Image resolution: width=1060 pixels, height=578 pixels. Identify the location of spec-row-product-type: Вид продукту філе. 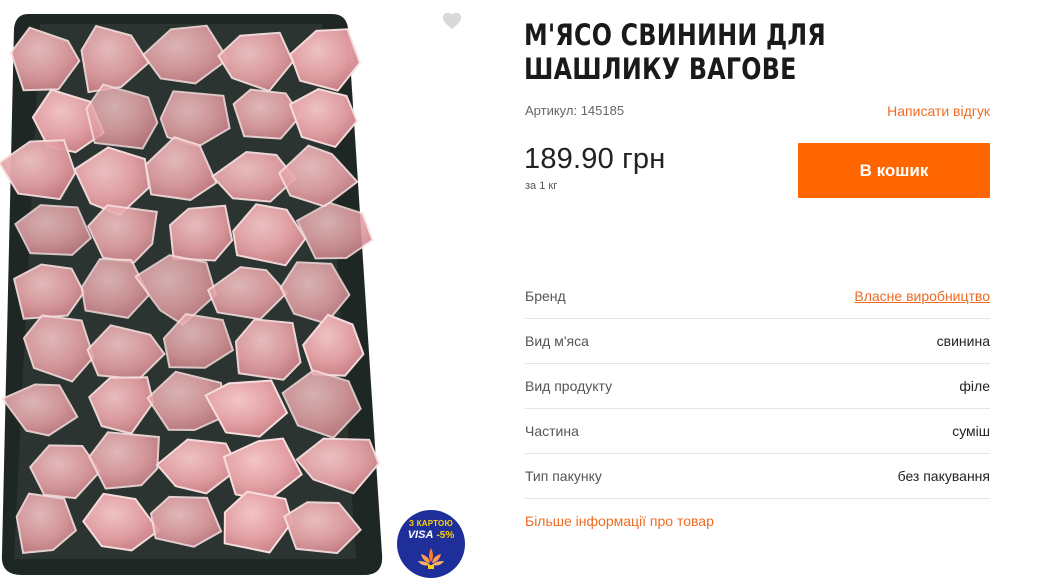
(757, 386).